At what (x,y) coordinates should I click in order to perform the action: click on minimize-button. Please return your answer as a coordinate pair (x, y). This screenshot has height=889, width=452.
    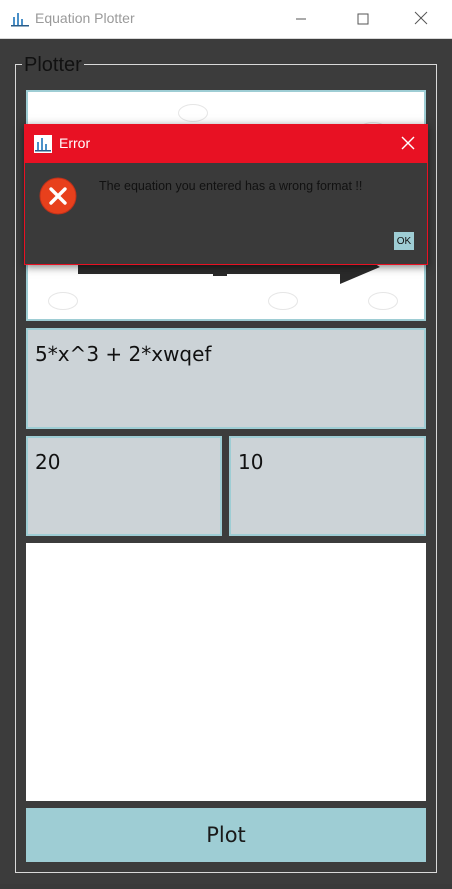
    Looking at the image, I should click on (301, 19).